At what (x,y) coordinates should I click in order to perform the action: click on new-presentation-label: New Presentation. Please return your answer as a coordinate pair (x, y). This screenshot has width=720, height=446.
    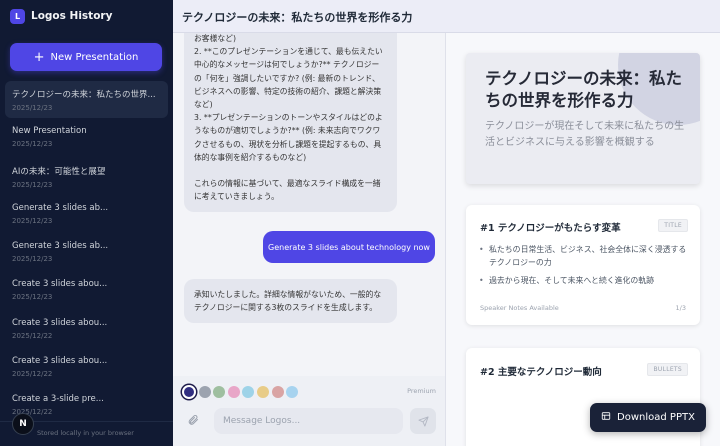
    Looking at the image, I should click on (94, 57).